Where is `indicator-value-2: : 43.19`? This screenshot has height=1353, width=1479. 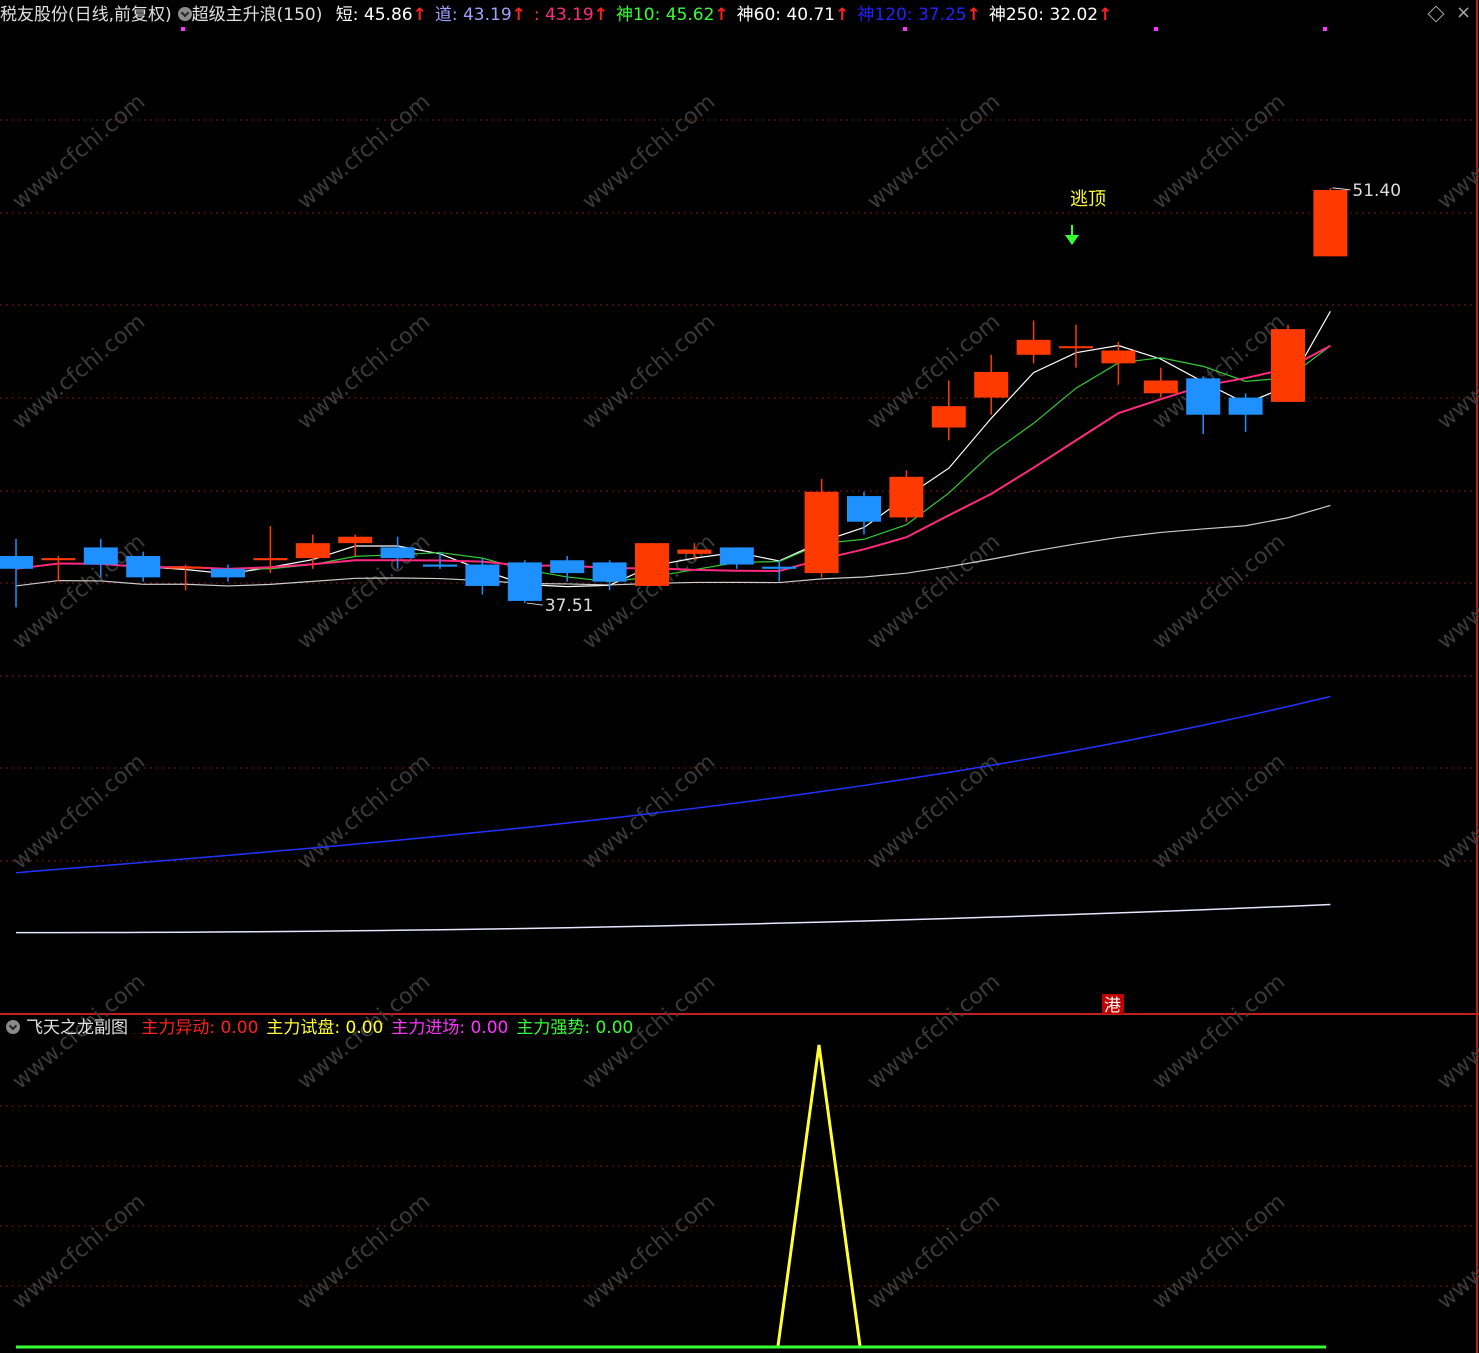
indicator-value-2: : 43.19 is located at coordinates (563, 15).